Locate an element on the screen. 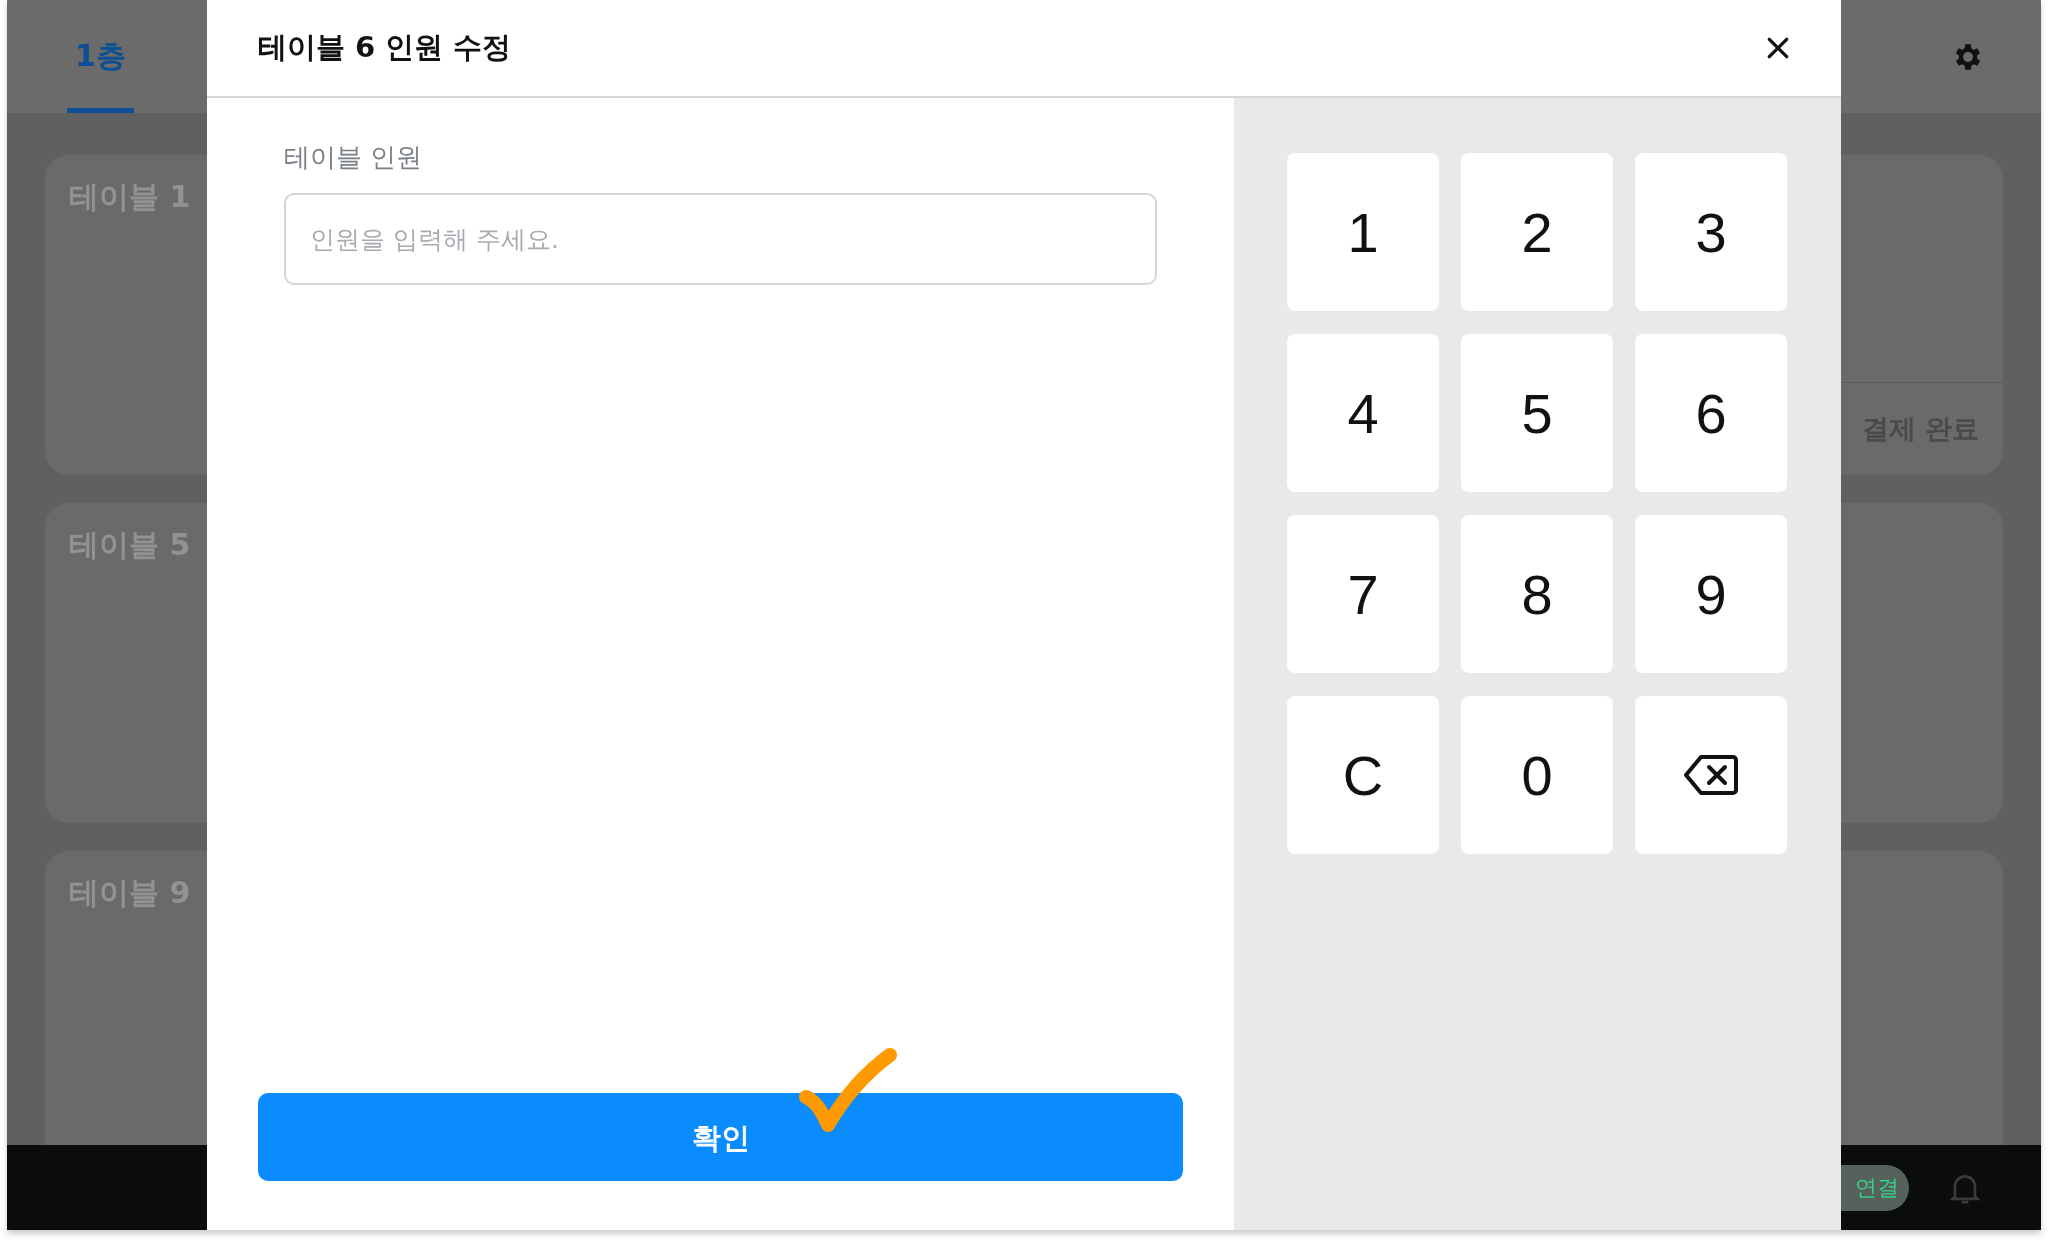  backspace-key is located at coordinates (1711, 775).